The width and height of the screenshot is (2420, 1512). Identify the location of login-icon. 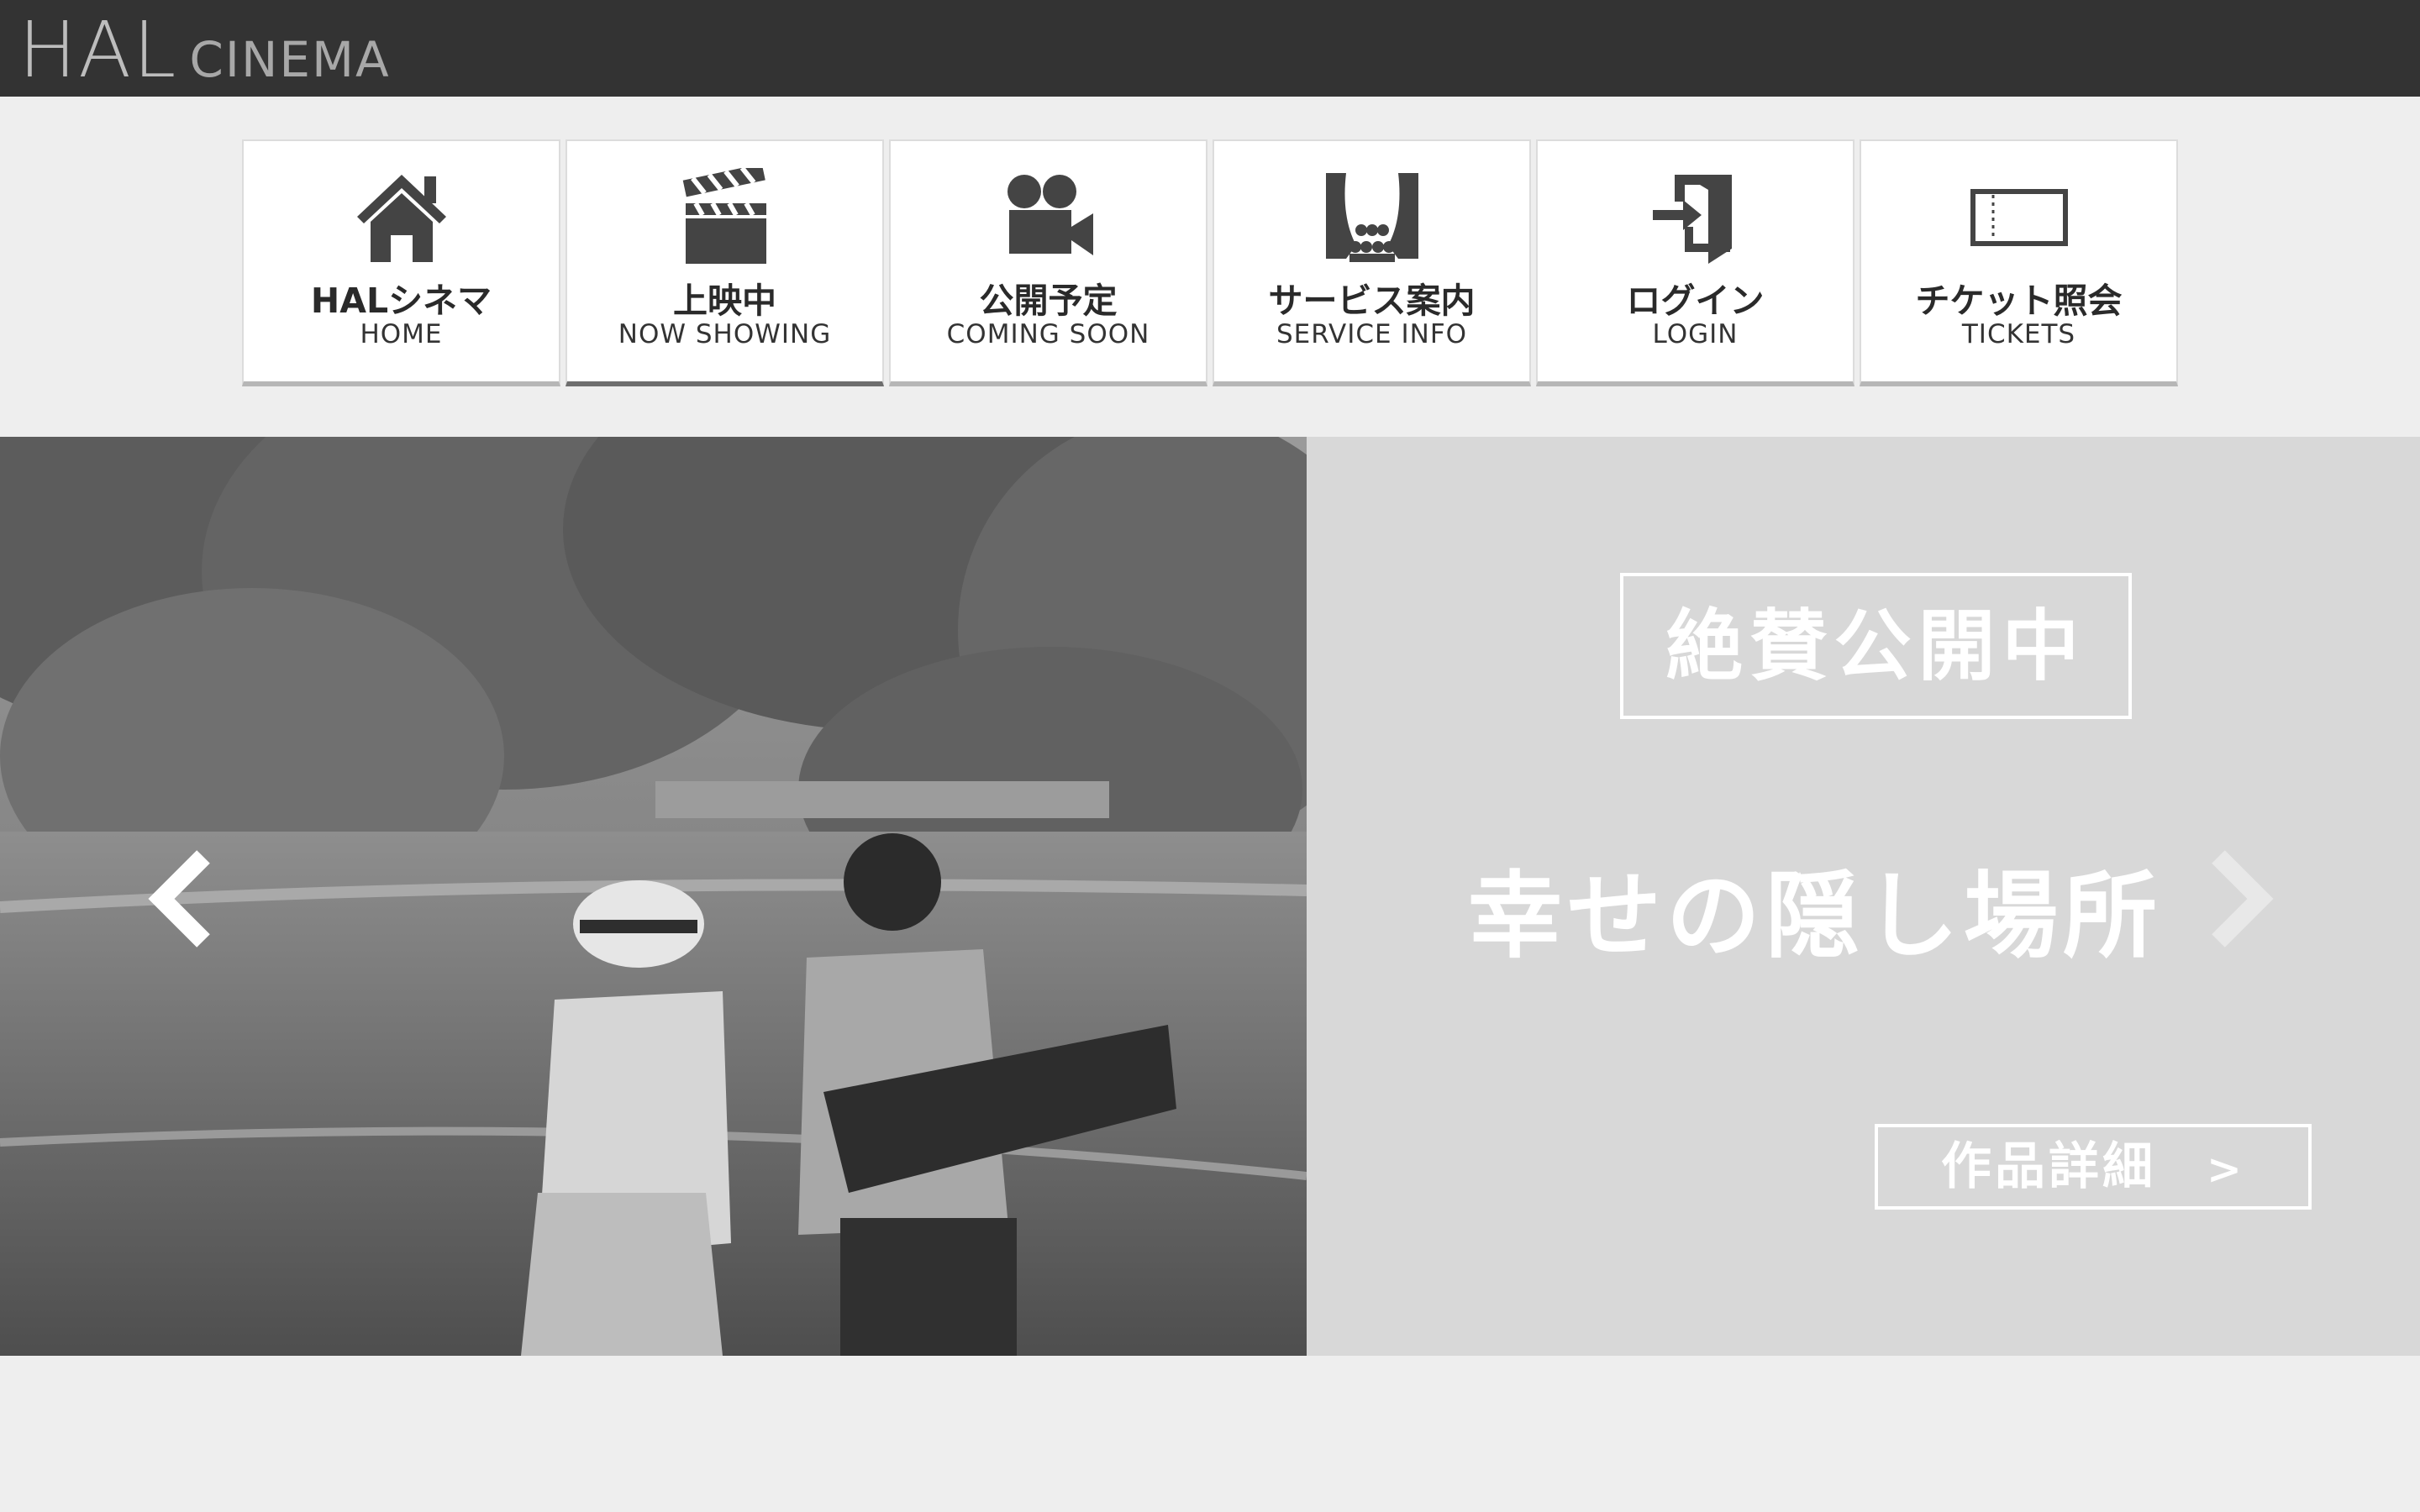
(1695, 217).